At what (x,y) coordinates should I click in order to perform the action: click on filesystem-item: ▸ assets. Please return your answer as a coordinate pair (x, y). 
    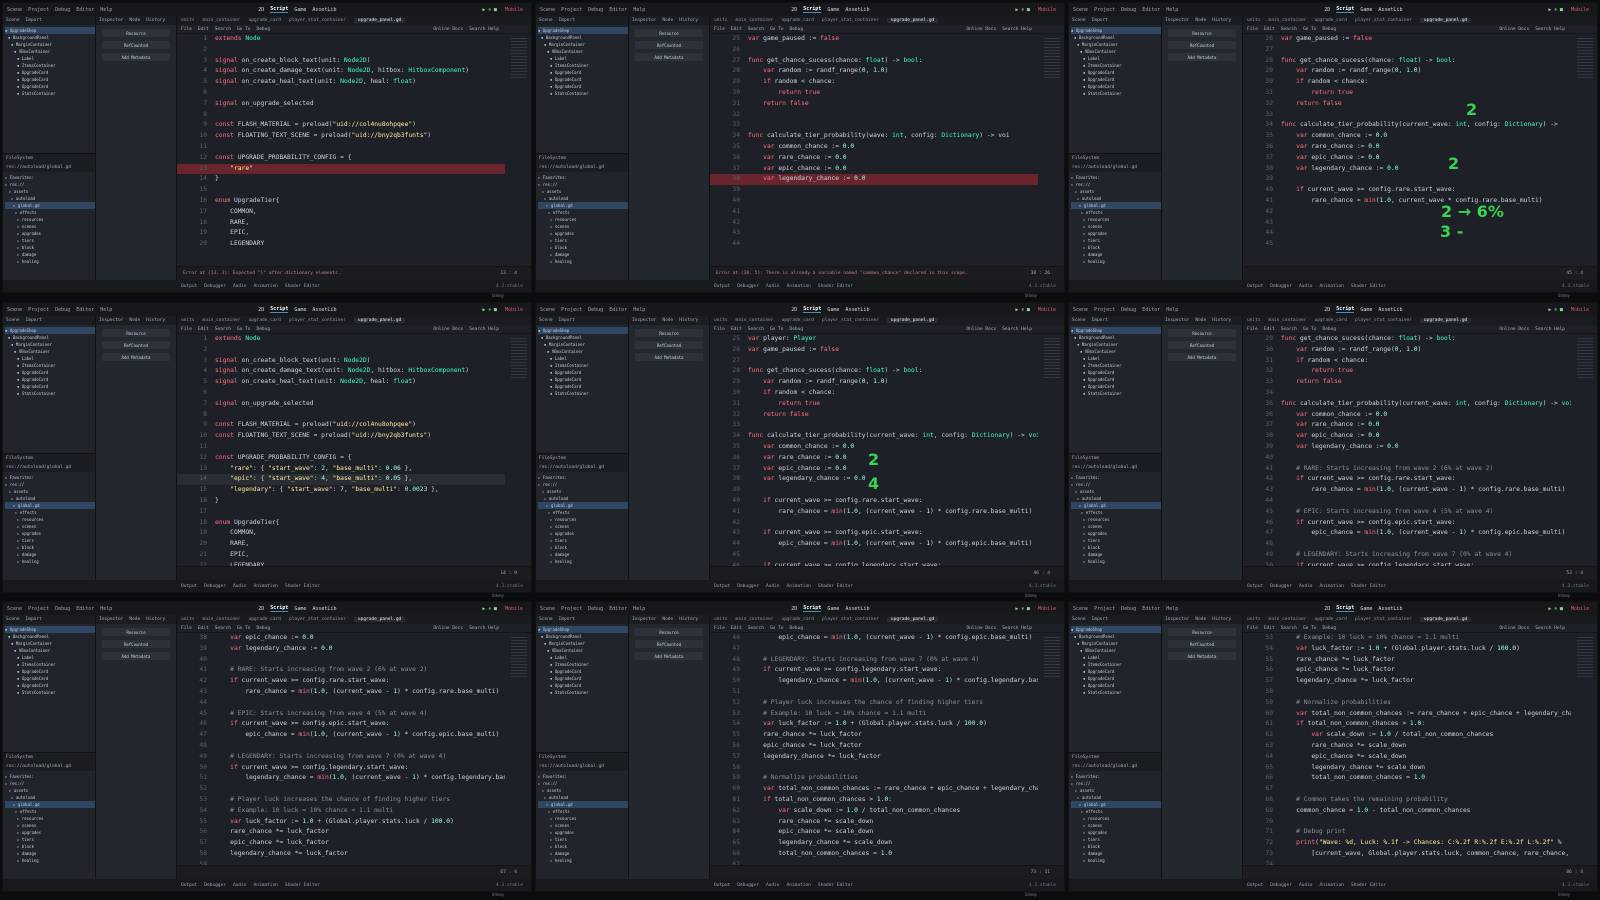
    Looking at the image, I should click on (1116, 191).